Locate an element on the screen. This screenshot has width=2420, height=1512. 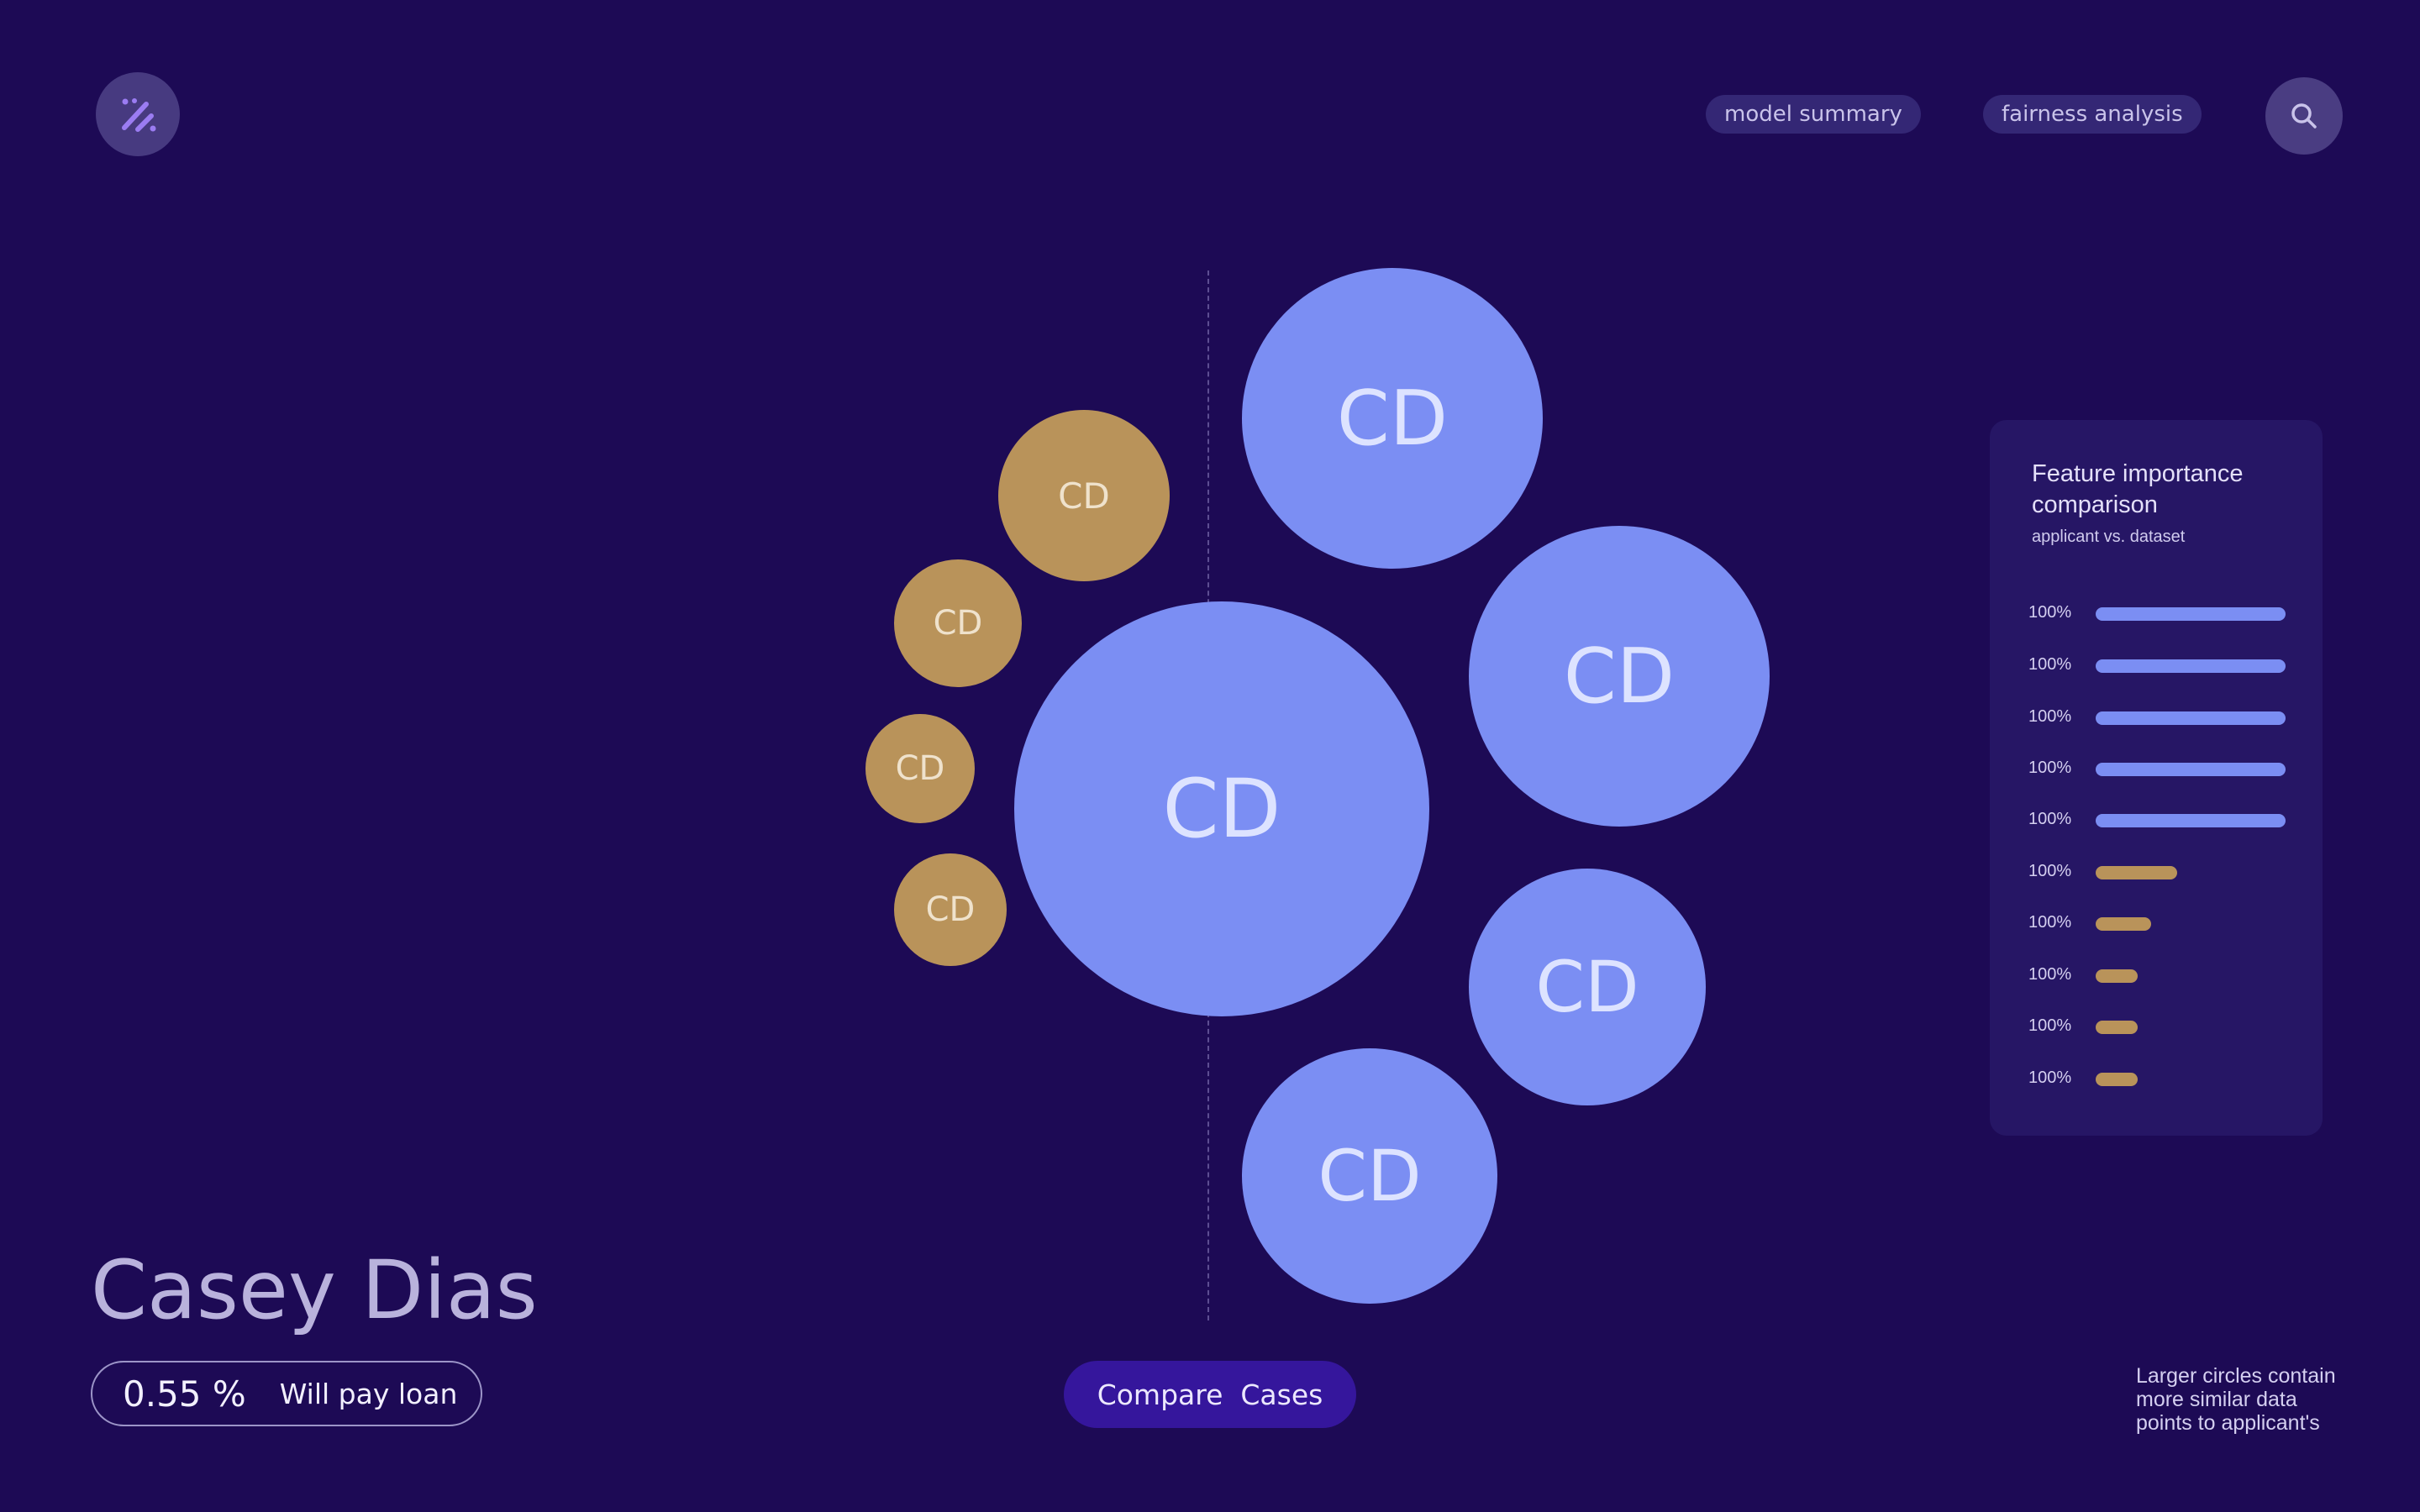
search-button is located at coordinates (2304, 116).